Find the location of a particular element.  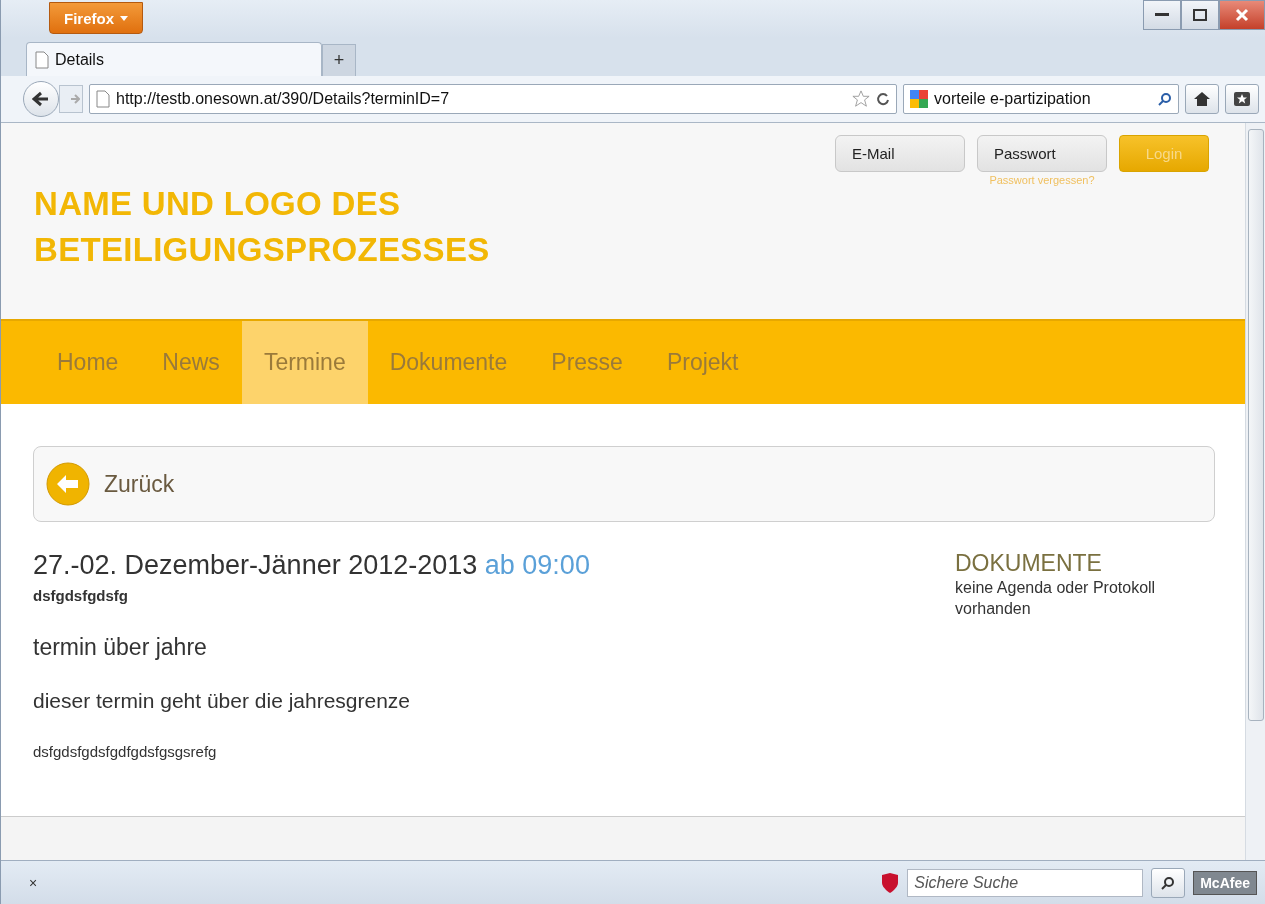

close-button is located at coordinates (1242, 15).